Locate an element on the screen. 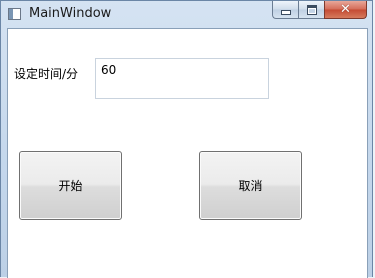  maximize-button is located at coordinates (311, 10).